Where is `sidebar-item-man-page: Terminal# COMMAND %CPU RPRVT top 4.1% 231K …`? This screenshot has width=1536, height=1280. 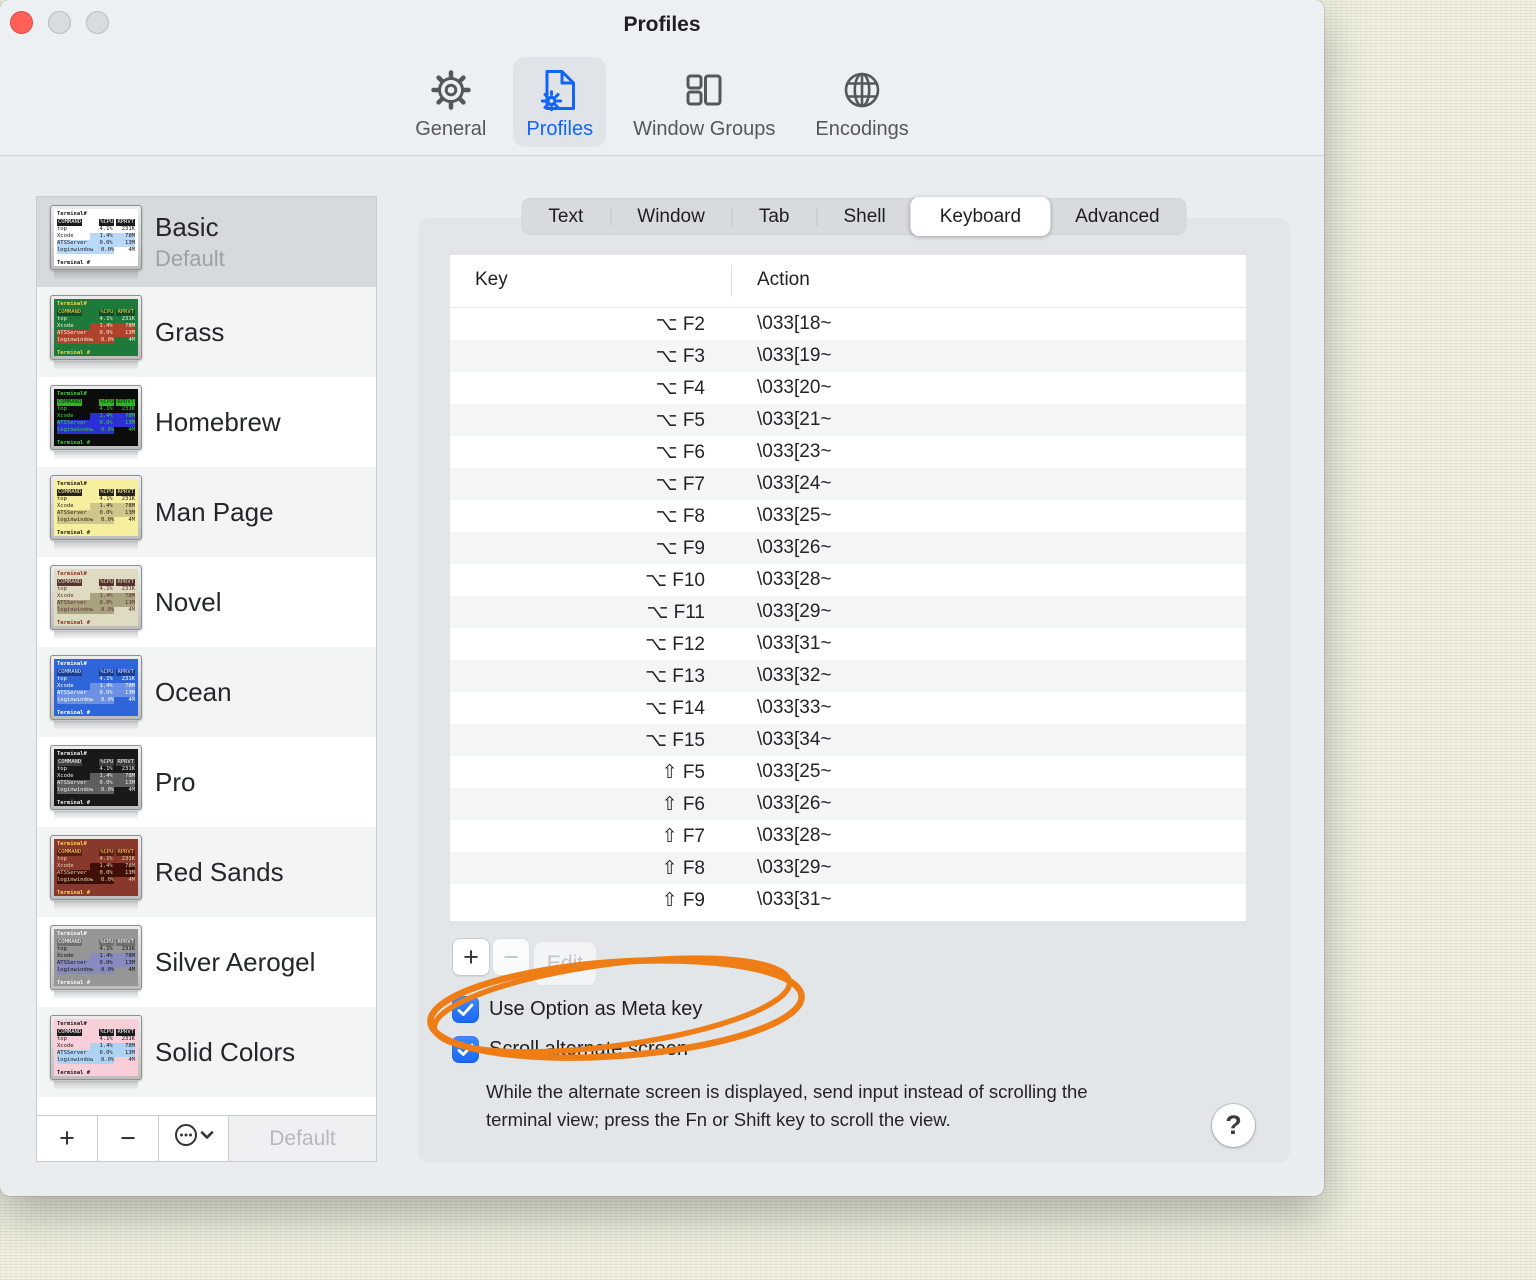
sidebar-item-man-page: Terminal# COMMAND %CPU RPRVT top 4.1% 231K … is located at coordinates (206, 512).